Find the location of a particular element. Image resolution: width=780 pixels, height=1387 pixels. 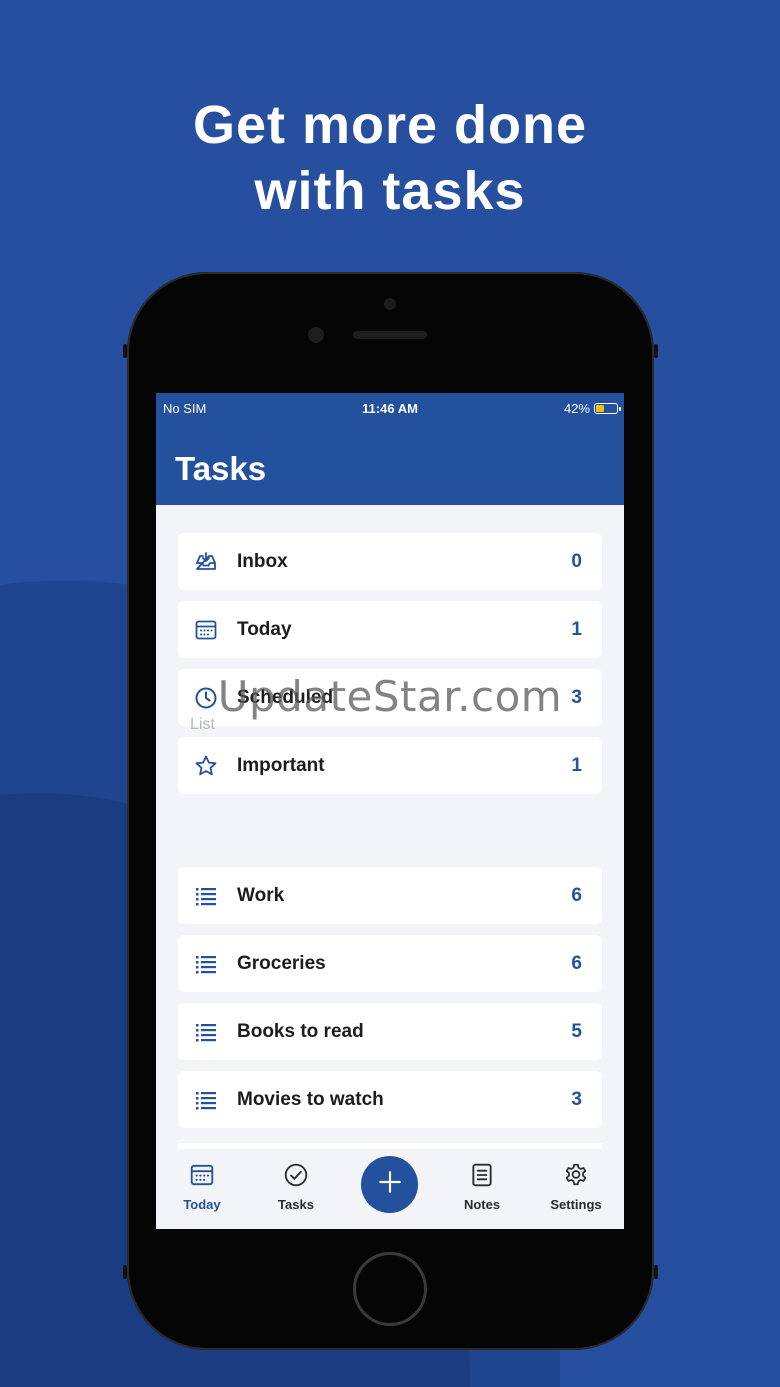

side-button-lower-right is located at coordinates (656, 1272).